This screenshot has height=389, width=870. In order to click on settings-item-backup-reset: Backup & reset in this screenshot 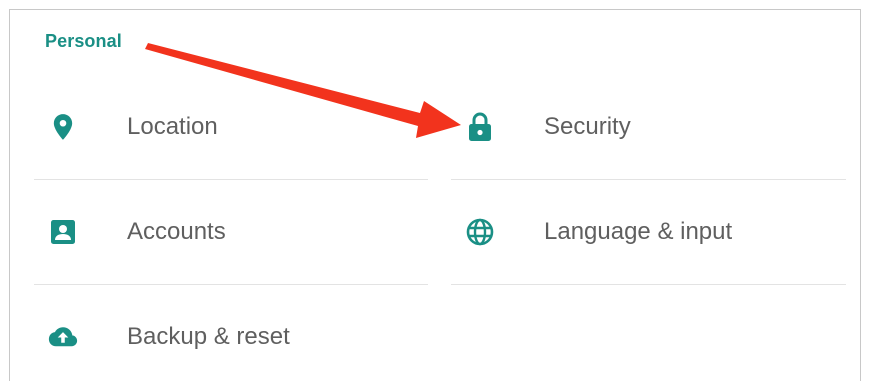, I will do `click(233, 337)`.